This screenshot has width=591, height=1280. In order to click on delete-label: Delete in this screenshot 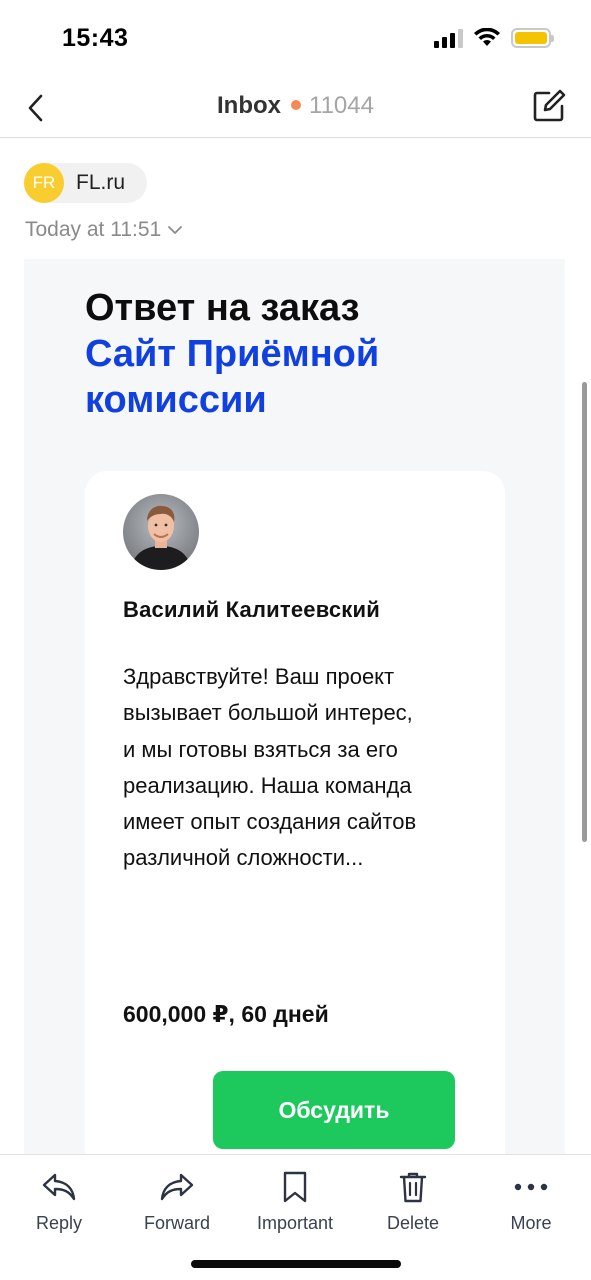, I will do `click(413, 1223)`.